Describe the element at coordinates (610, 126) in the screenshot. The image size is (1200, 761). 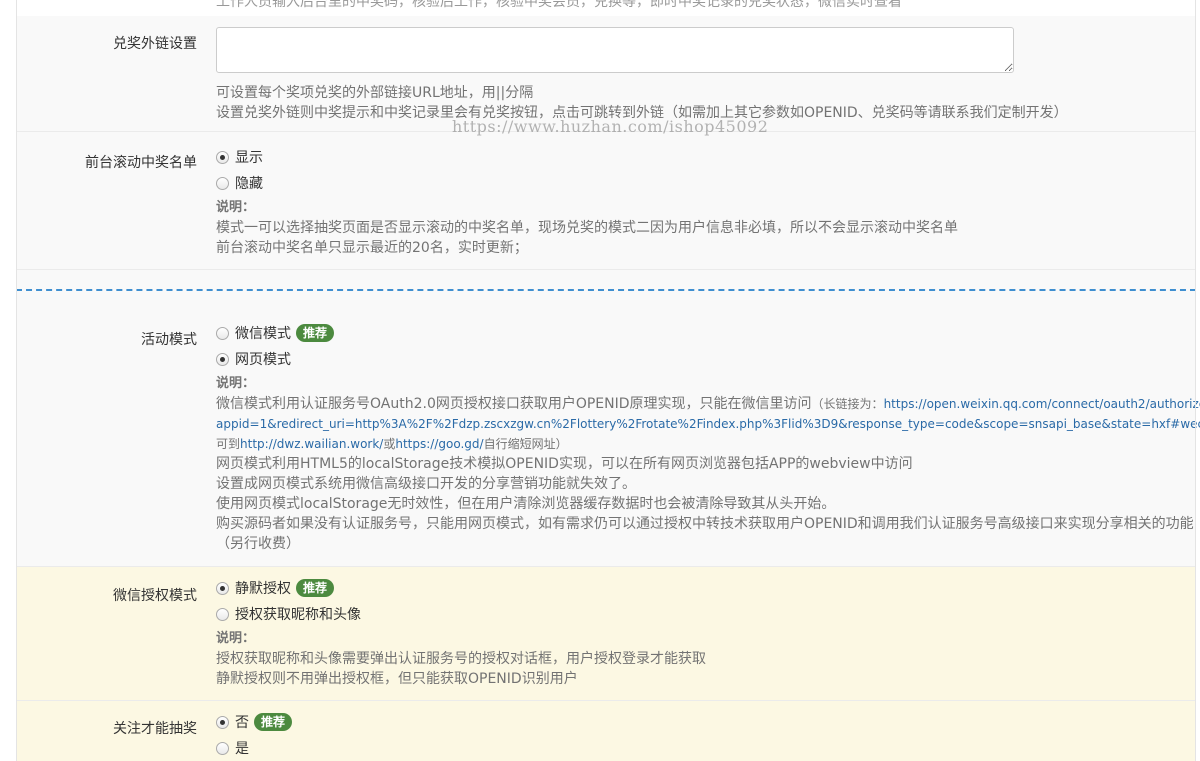
I see `watermark-text: https://www.huzhan.com/ishop45092` at that location.